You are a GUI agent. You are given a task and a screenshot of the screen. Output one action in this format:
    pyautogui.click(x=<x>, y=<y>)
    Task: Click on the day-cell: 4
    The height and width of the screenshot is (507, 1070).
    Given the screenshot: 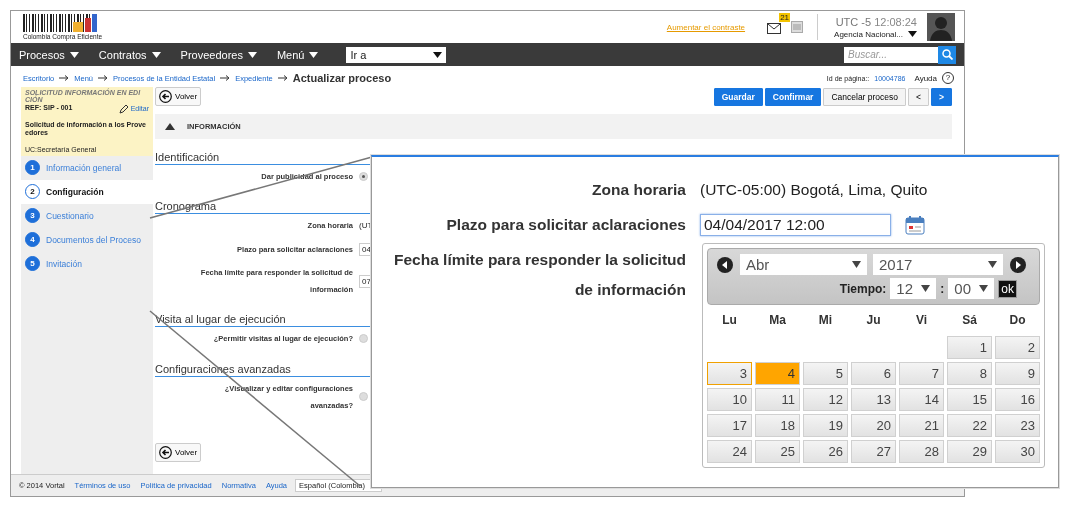 What is the action you would take?
    pyautogui.click(x=777, y=373)
    